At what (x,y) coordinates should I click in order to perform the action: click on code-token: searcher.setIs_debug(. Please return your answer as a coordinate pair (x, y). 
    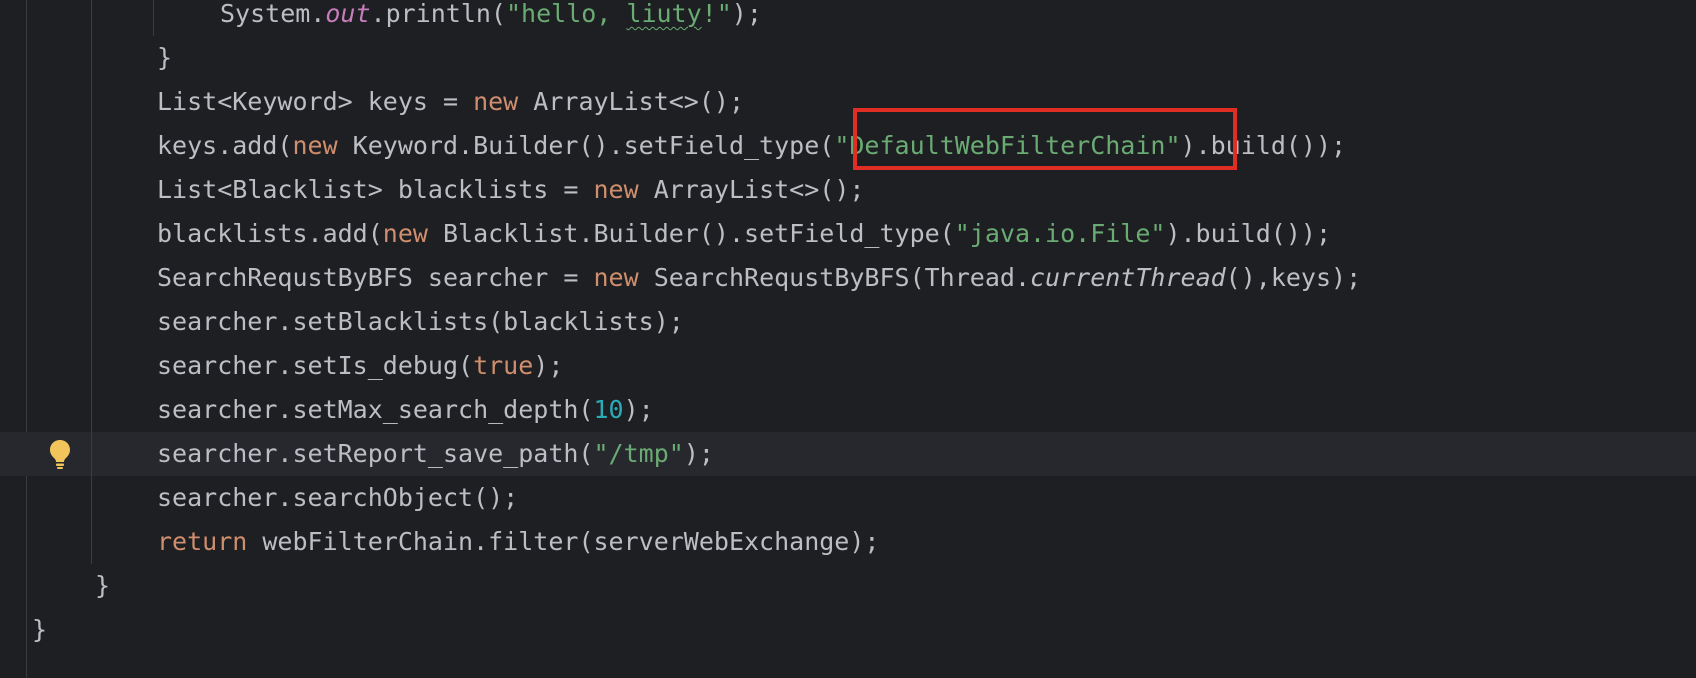
    Looking at the image, I should click on (315, 365).